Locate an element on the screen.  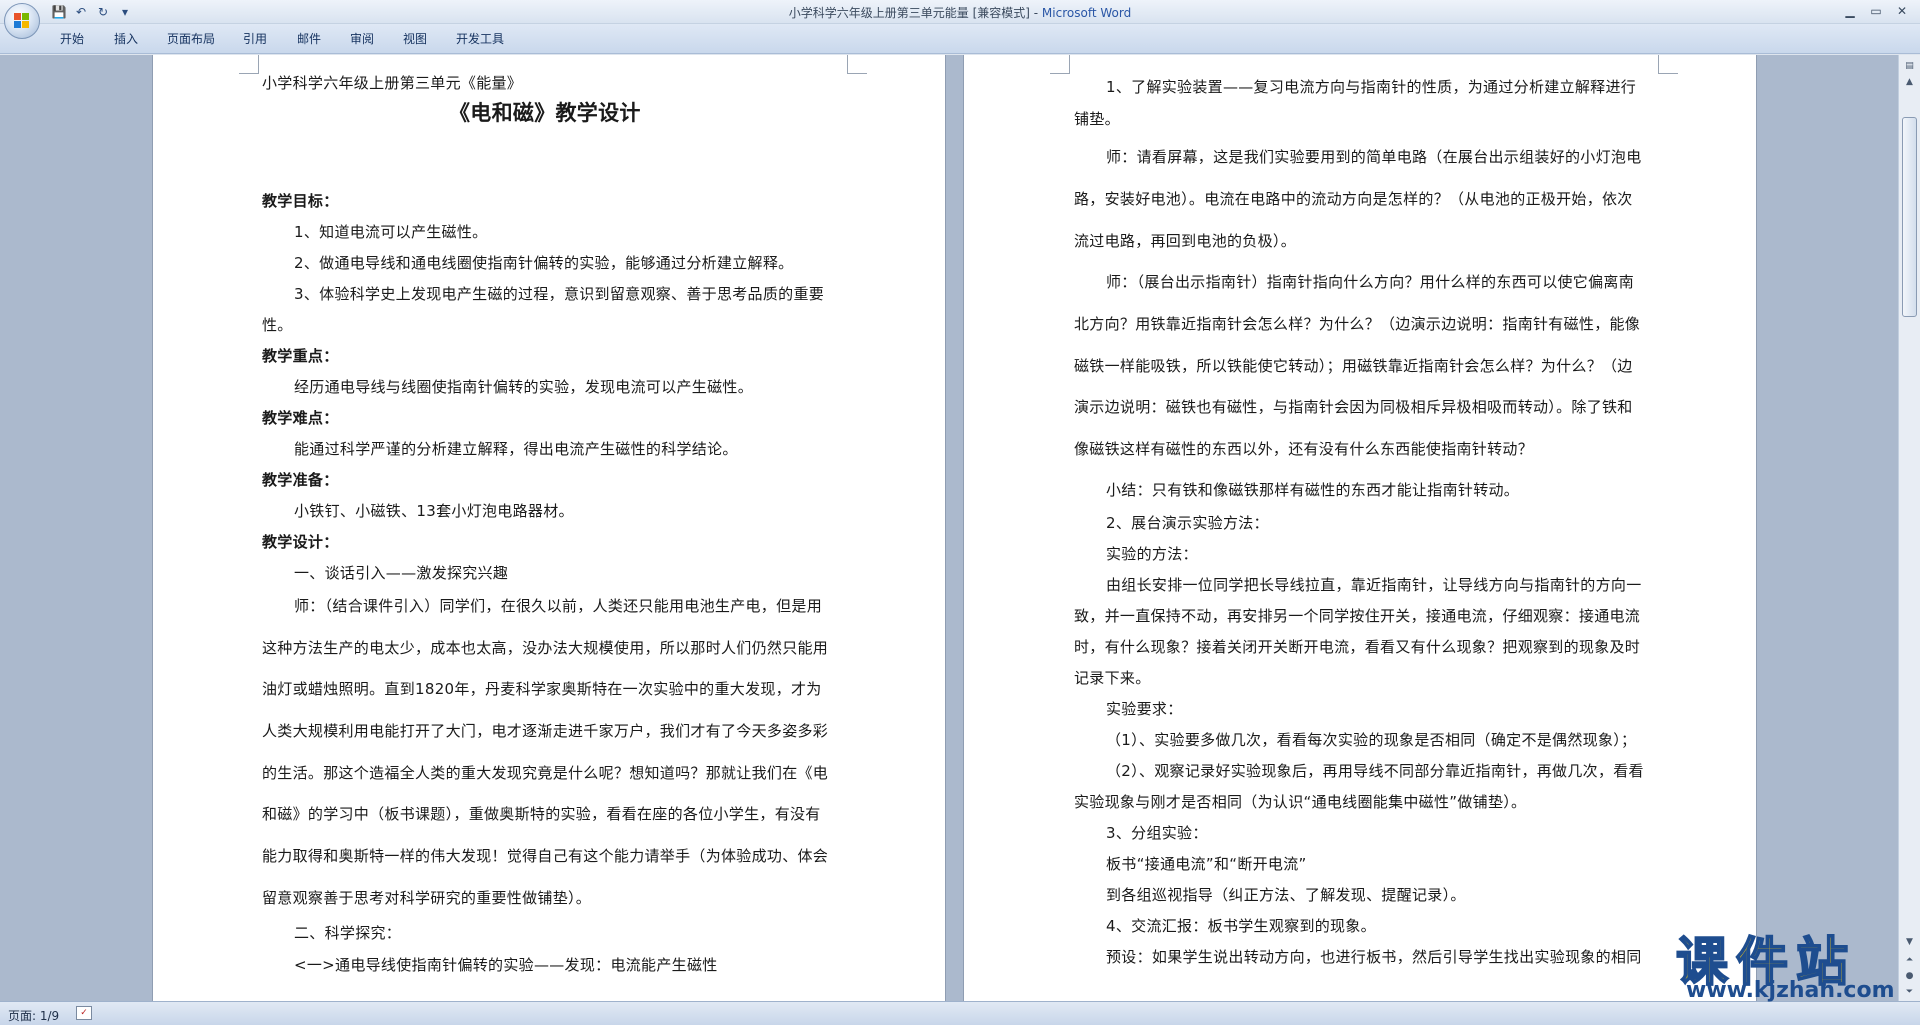
window-title: 小学科学六年级上册第三单元能量 [兼容模式] - Microsoft Word is located at coordinates (960, 12).